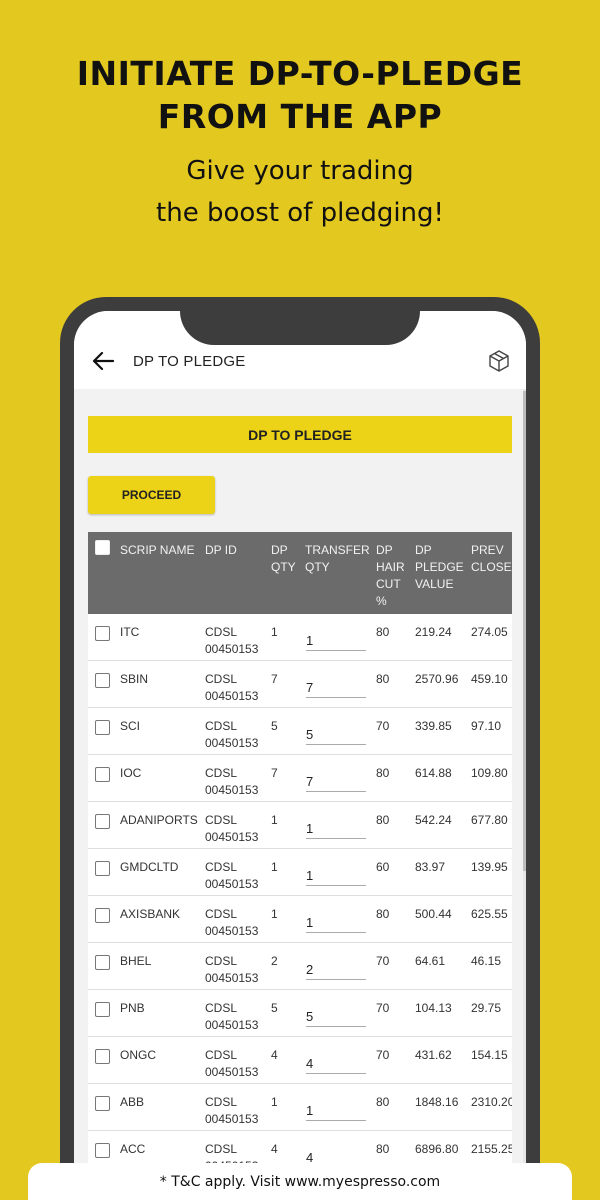 The image size is (600, 1200). What do you see at coordinates (486, 961) in the screenshot?
I see `cell-prev-close: 46.15` at bounding box center [486, 961].